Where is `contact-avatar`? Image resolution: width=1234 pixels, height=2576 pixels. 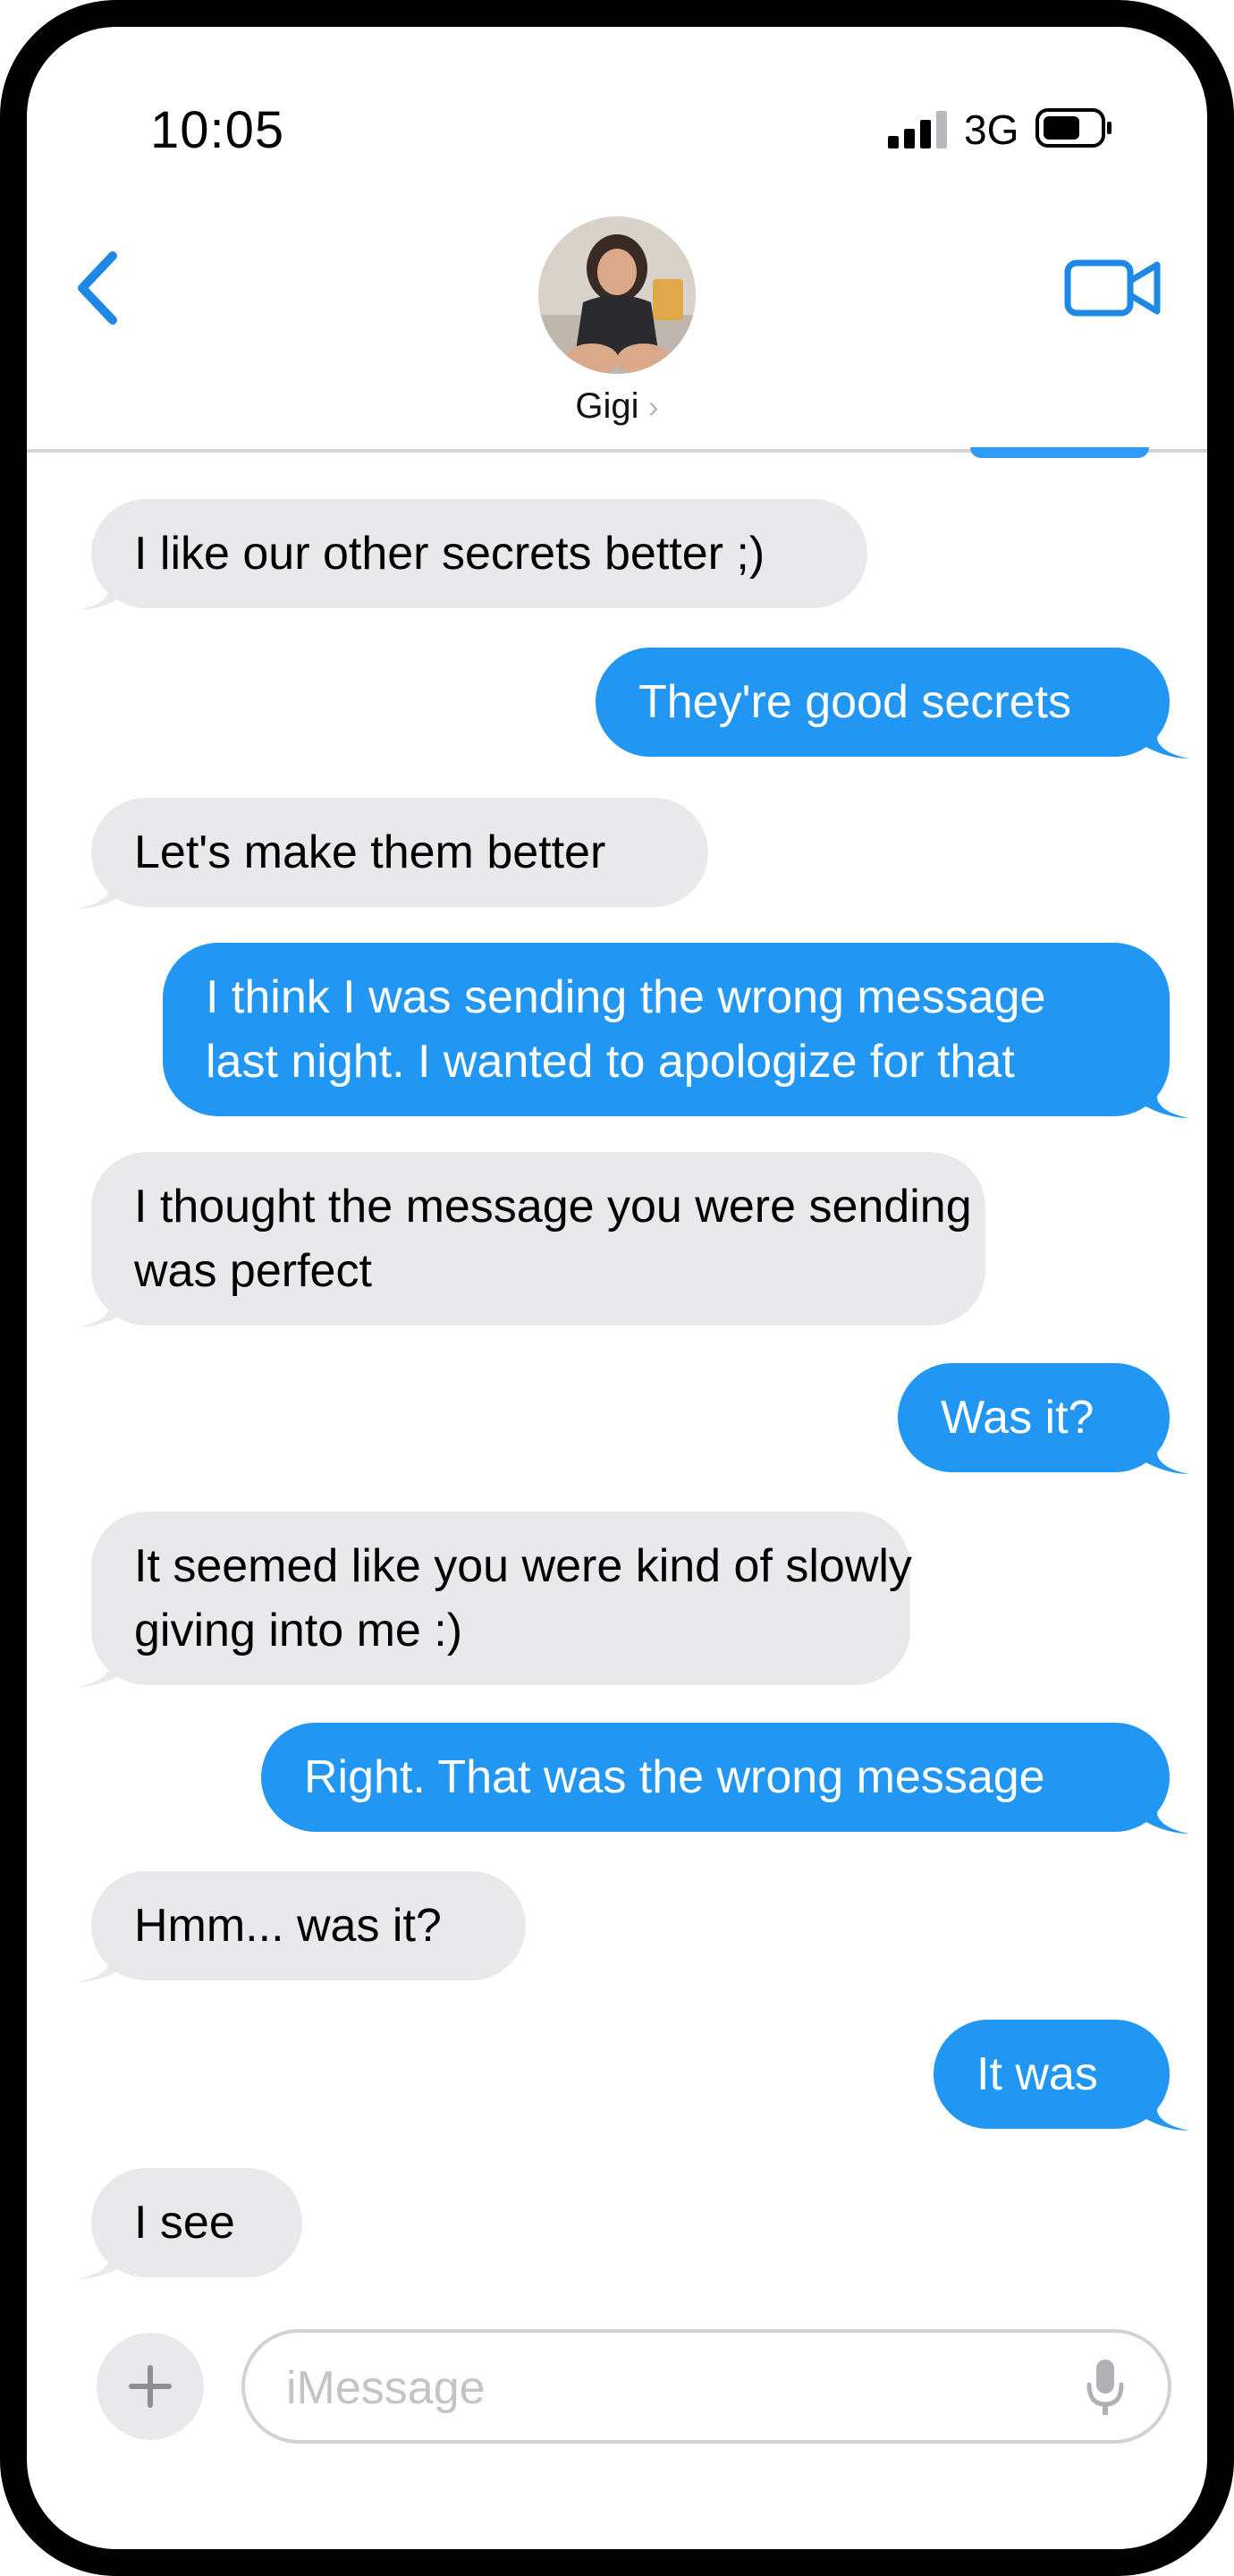 contact-avatar is located at coordinates (617, 295).